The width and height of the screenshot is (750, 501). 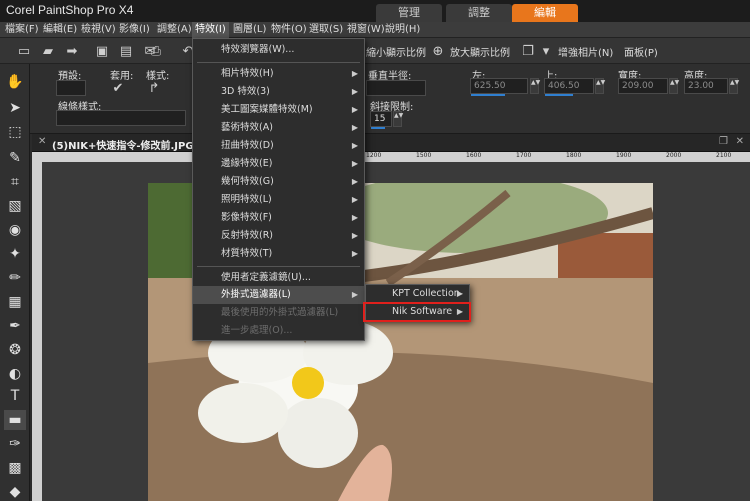 What do you see at coordinates (396, 51) in the screenshot?
I see `zoom-out-label: 縮小顯示比例` at bounding box center [396, 51].